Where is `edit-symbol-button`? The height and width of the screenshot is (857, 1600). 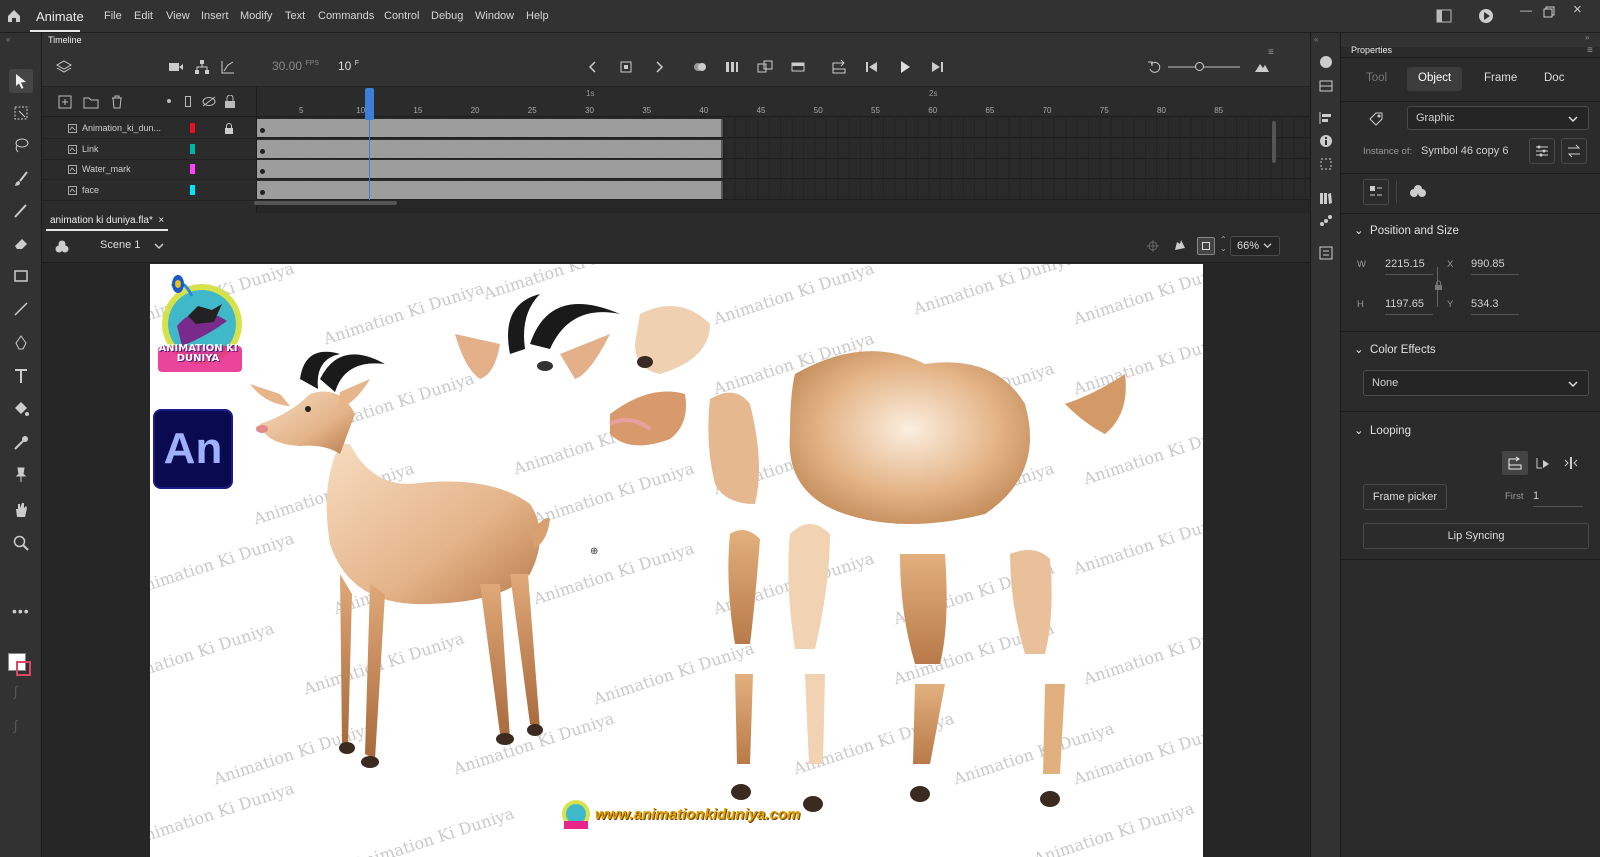 edit-symbol-button is located at coordinates (1376, 192).